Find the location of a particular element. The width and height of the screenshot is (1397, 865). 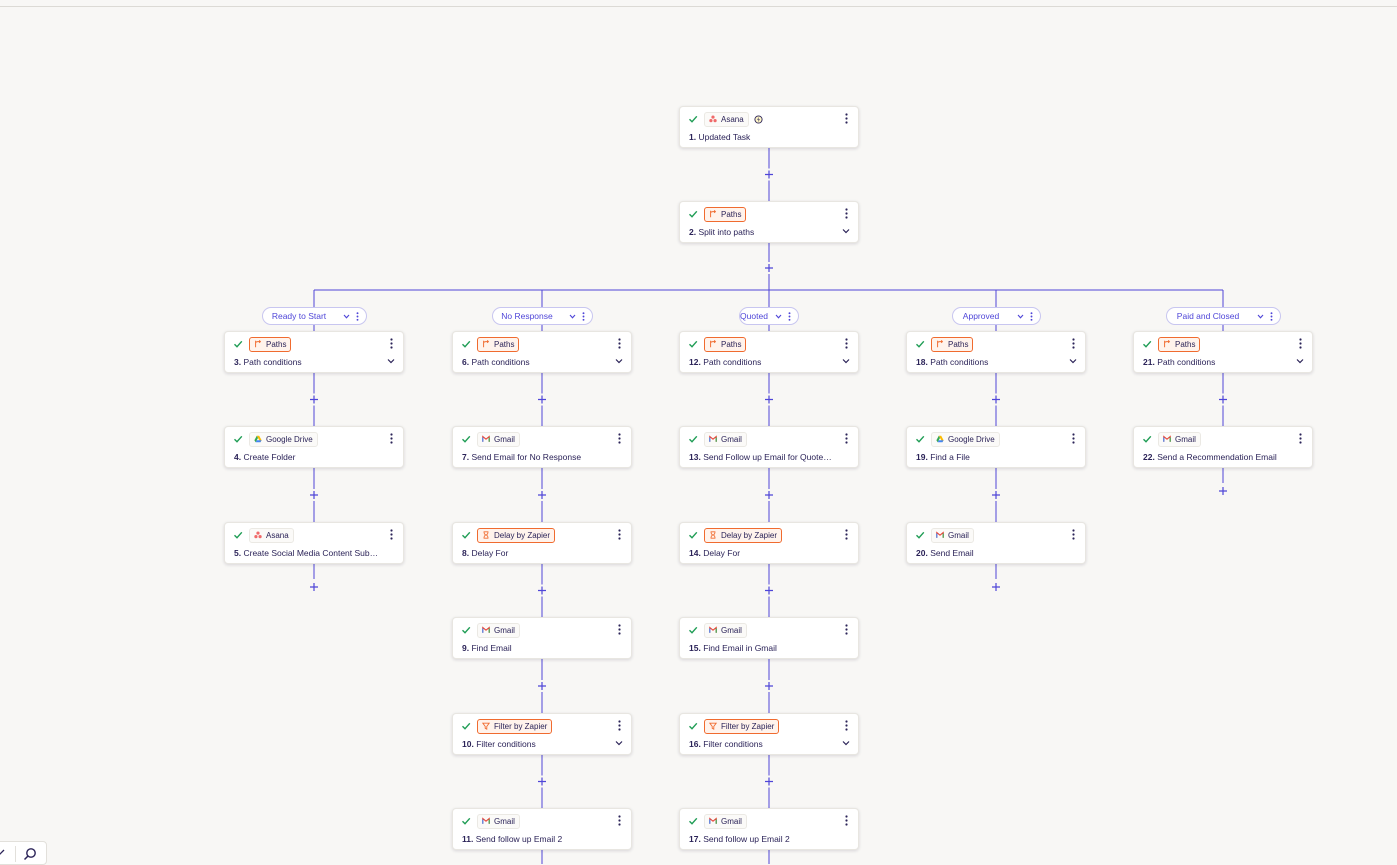

step-card: Paths 12. Path conditions is located at coordinates (769, 352).